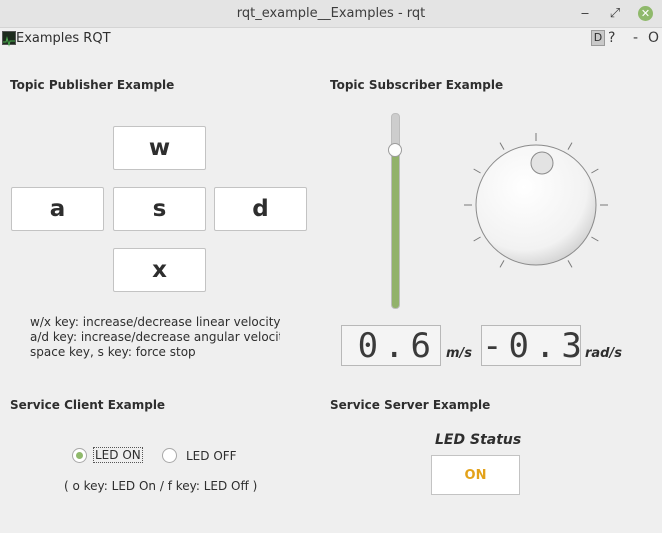  I want to click on slider-handle, so click(395, 150).